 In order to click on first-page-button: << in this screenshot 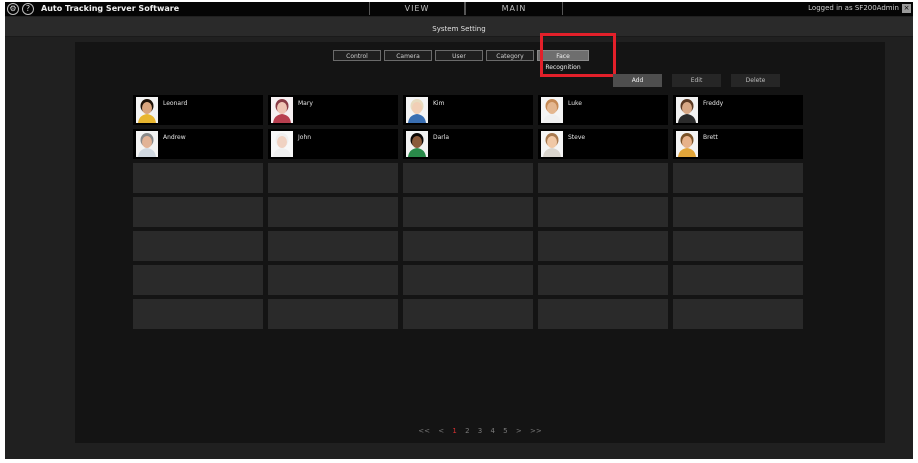, I will do `click(424, 431)`.